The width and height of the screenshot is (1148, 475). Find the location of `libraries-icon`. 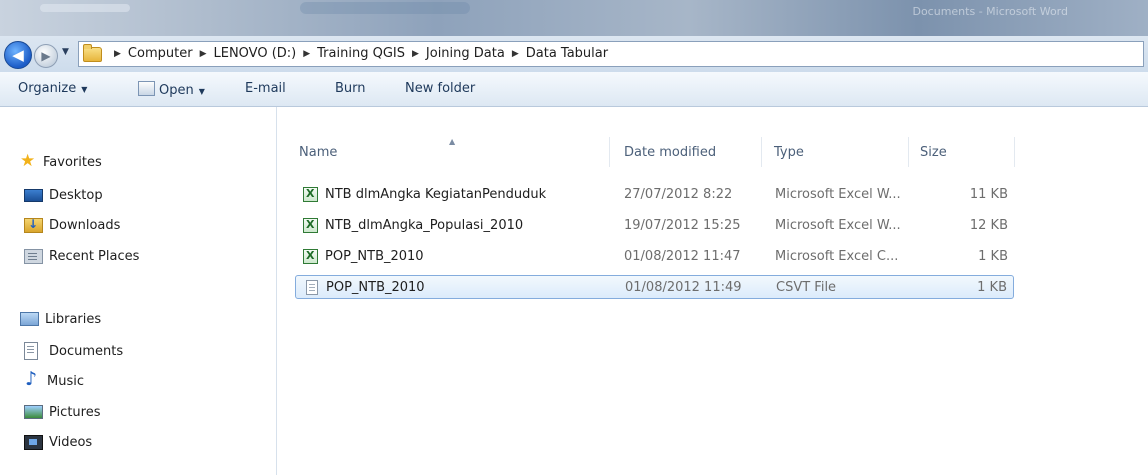

libraries-icon is located at coordinates (29, 319).